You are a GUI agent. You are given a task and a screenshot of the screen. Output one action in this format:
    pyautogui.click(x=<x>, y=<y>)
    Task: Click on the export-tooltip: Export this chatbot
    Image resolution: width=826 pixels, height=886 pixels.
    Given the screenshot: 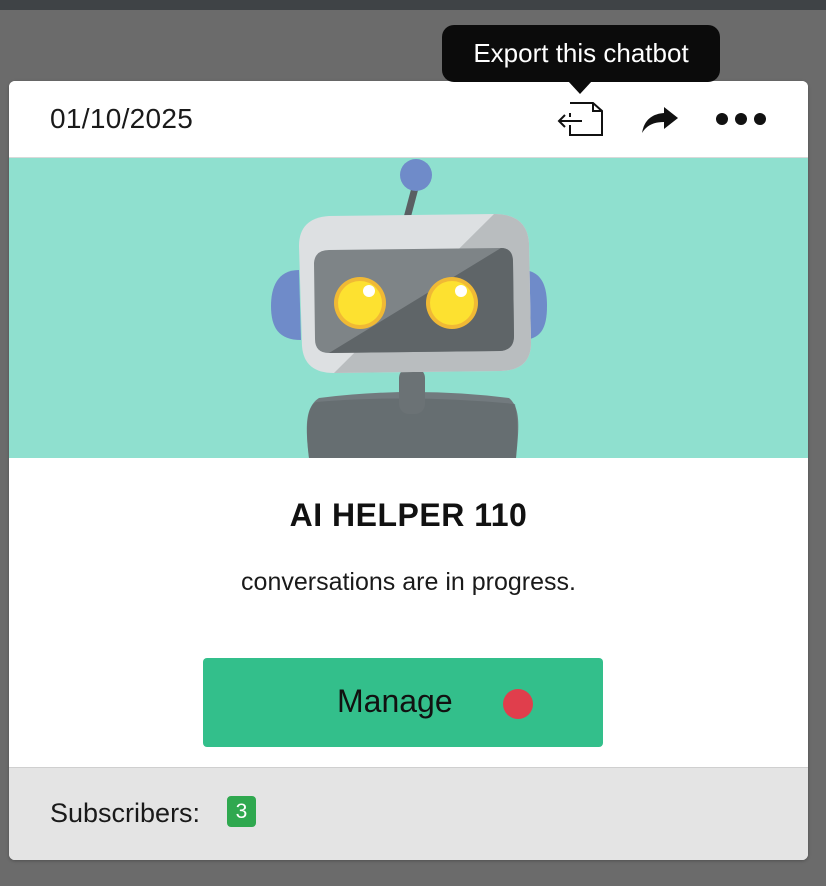 What is the action you would take?
    pyautogui.click(x=581, y=53)
    